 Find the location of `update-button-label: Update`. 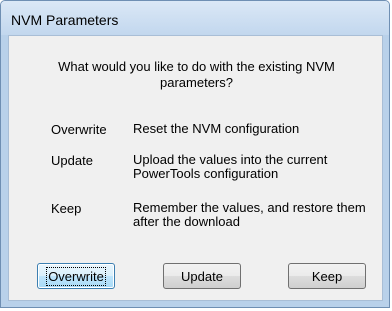

update-button-label: Update is located at coordinates (202, 276).